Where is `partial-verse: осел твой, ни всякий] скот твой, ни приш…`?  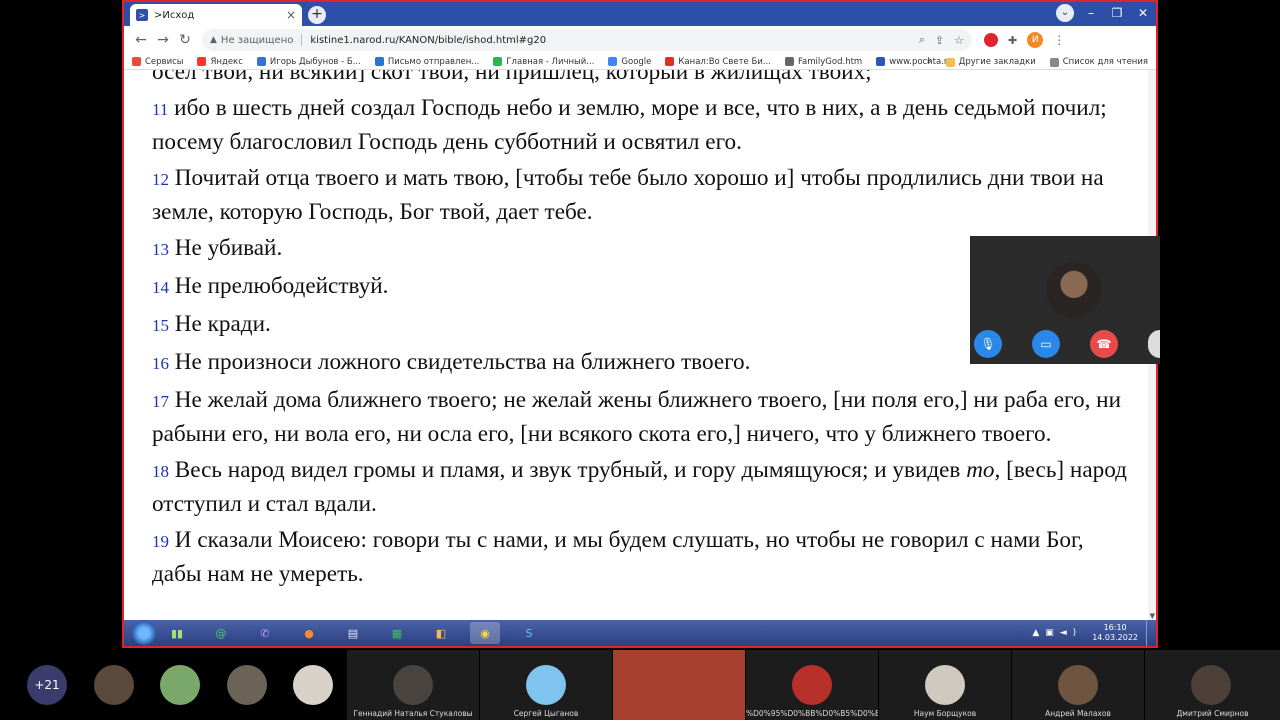 partial-verse: осел твой, ни всякий] скот твой, ни приш… is located at coordinates (642, 79).